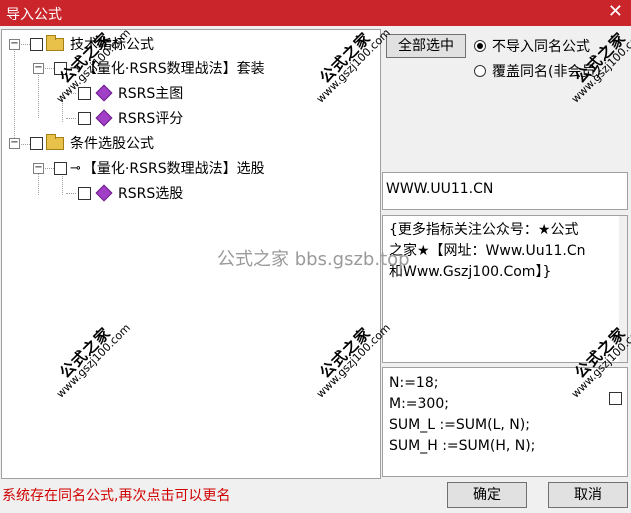  I want to click on subgroup-label: 【量化·RSRS数理战法】选股, so click(173, 169).